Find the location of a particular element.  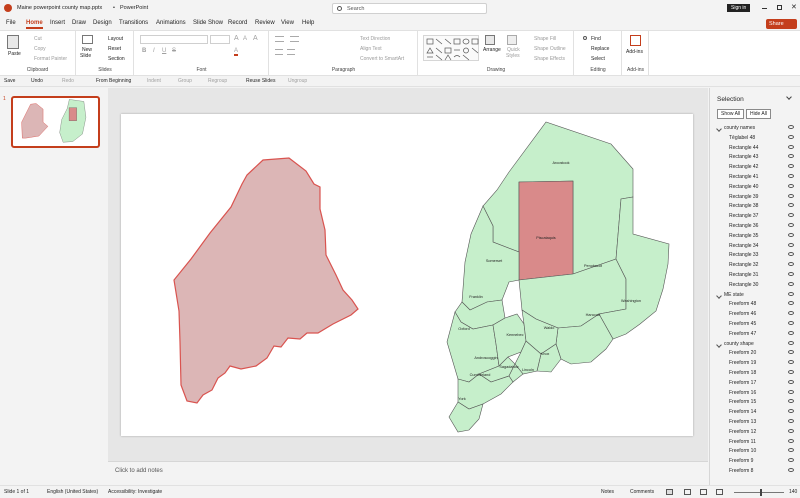

format-painter-button: Format Painter is located at coordinates (50, 59).